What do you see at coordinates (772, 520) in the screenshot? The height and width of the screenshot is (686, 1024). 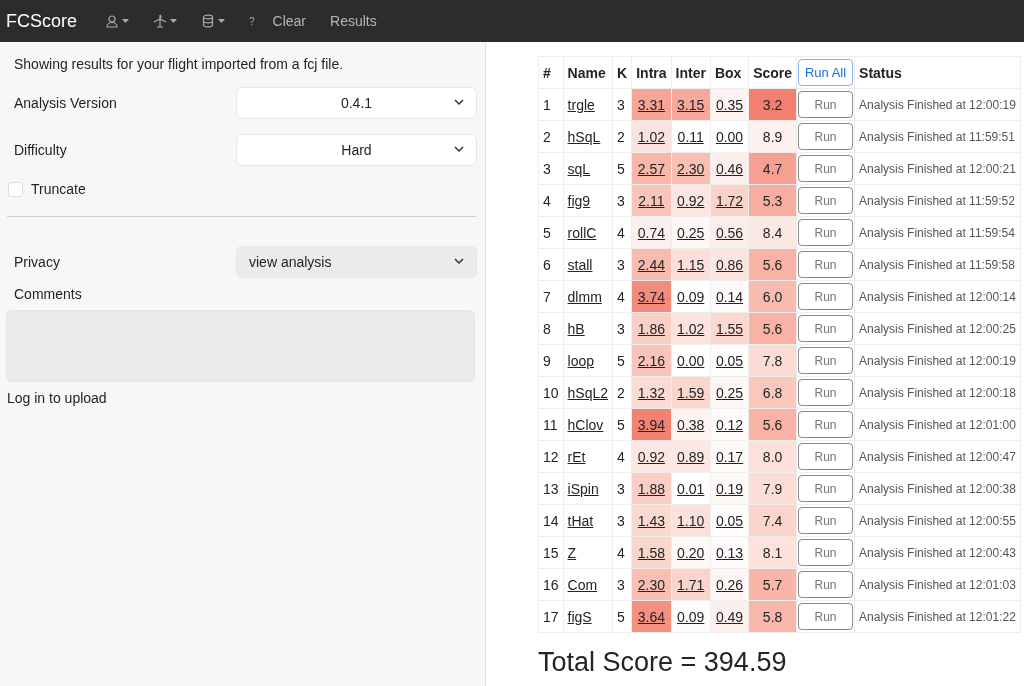 I see `score-cell: 7.4` at bounding box center [772, 520].